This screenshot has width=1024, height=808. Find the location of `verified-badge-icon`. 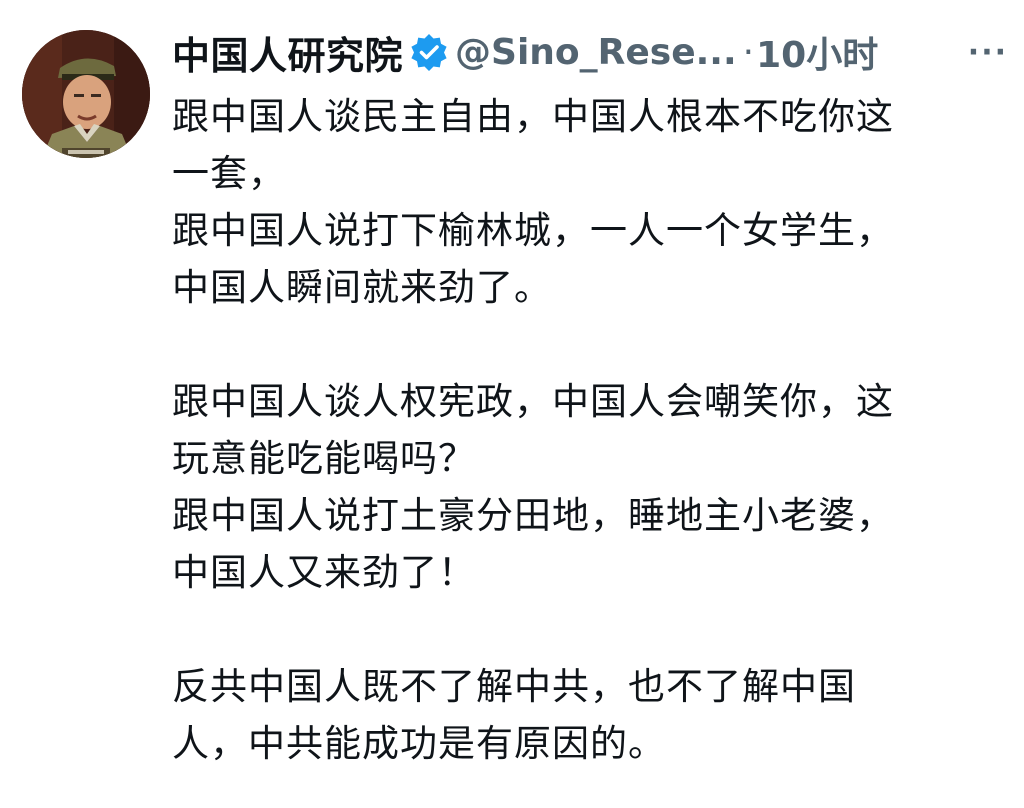

verified-badge-icon is located at coordinates (429, 52).